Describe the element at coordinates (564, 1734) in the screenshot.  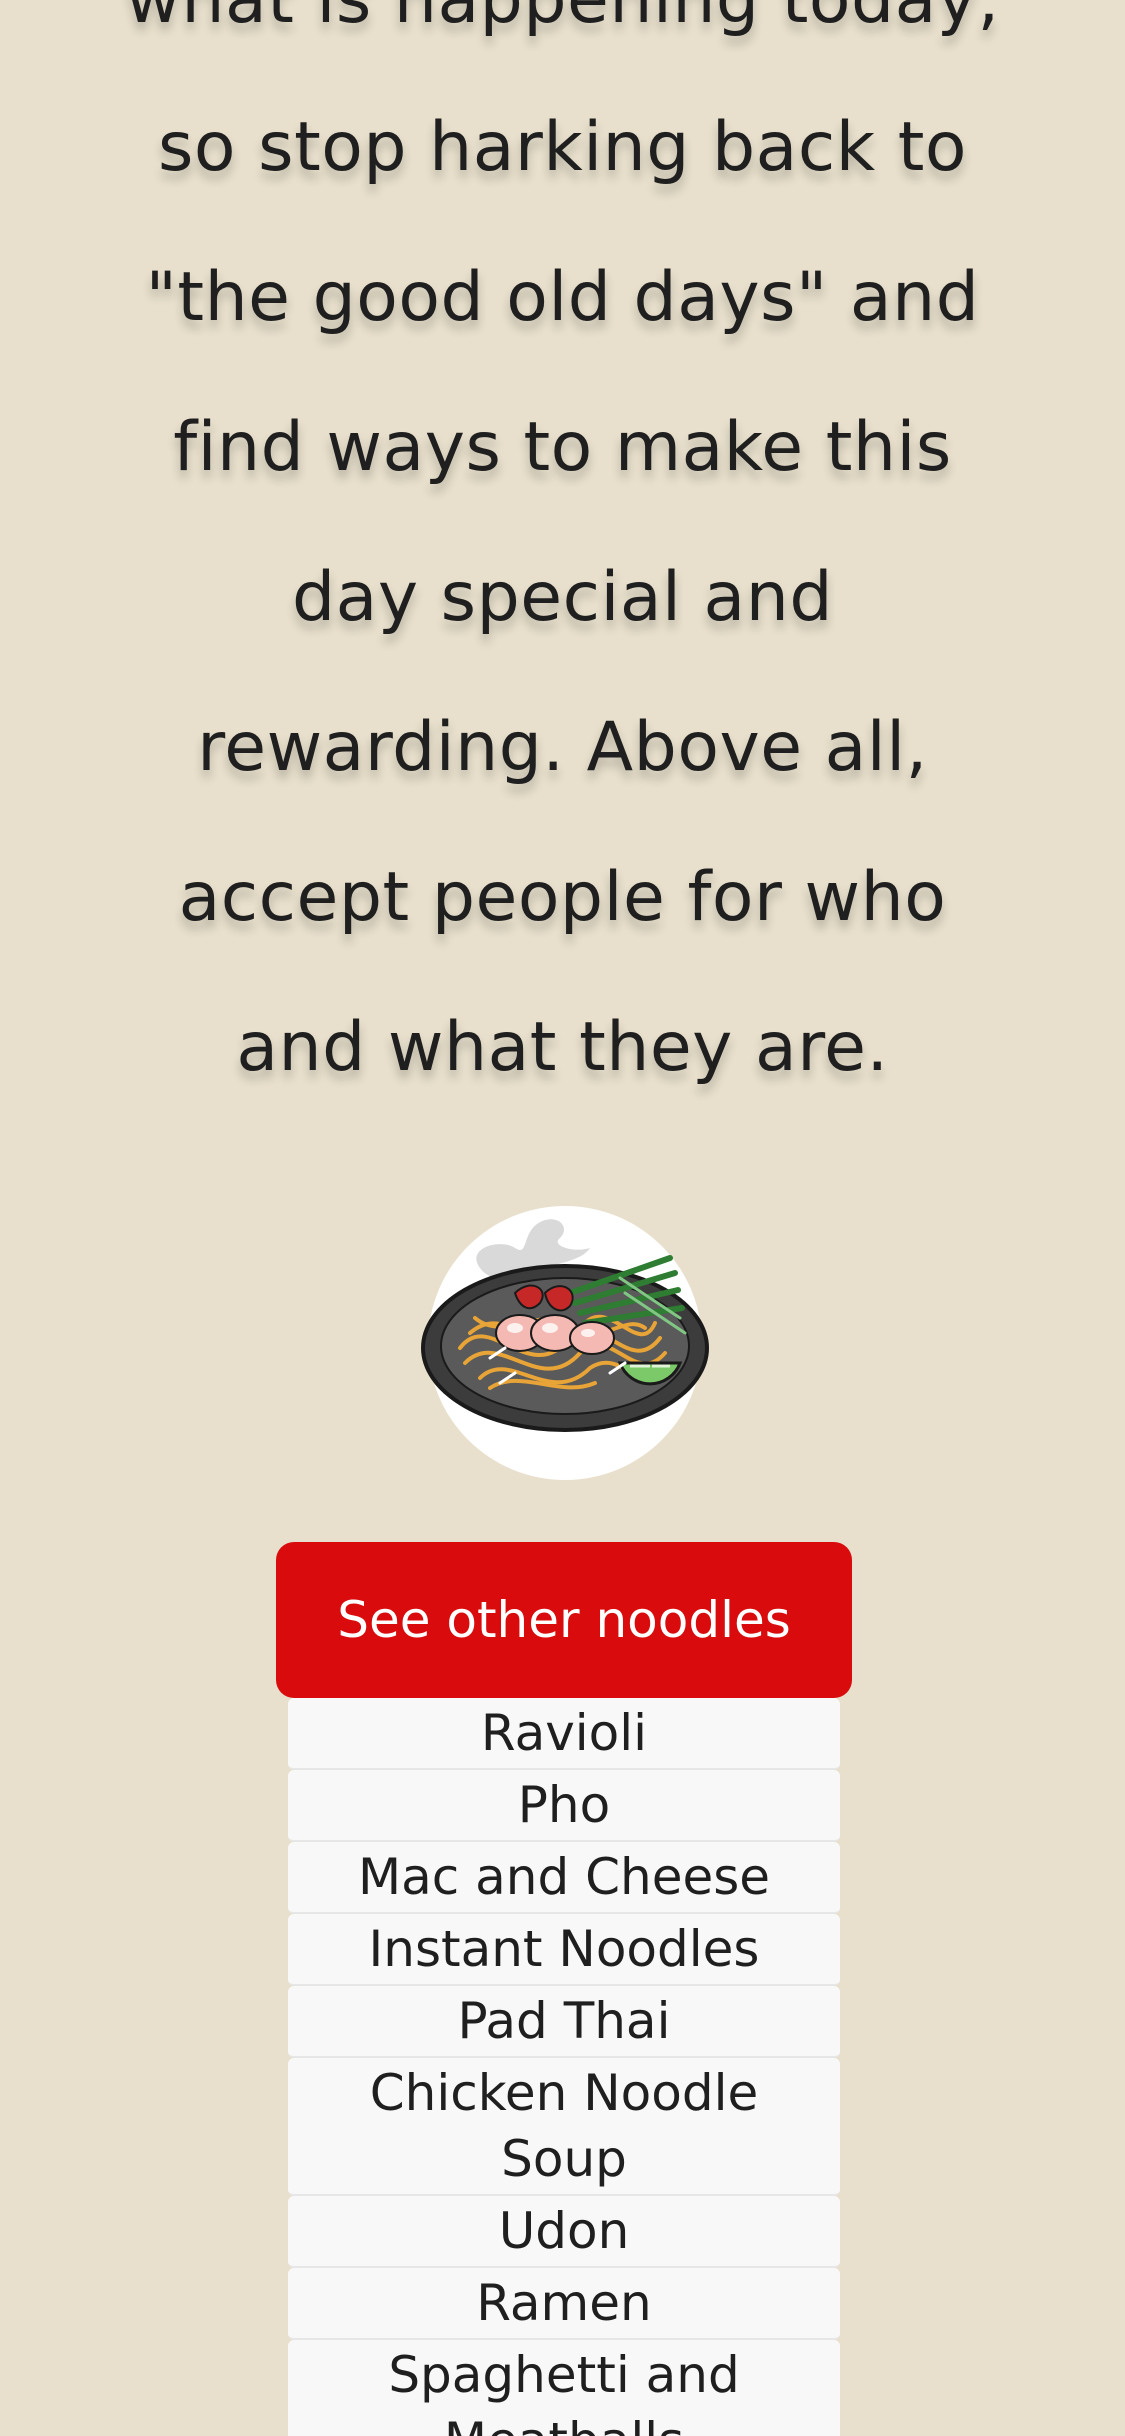
I see `noodle-item-ravioli: Ravioli` at that location.